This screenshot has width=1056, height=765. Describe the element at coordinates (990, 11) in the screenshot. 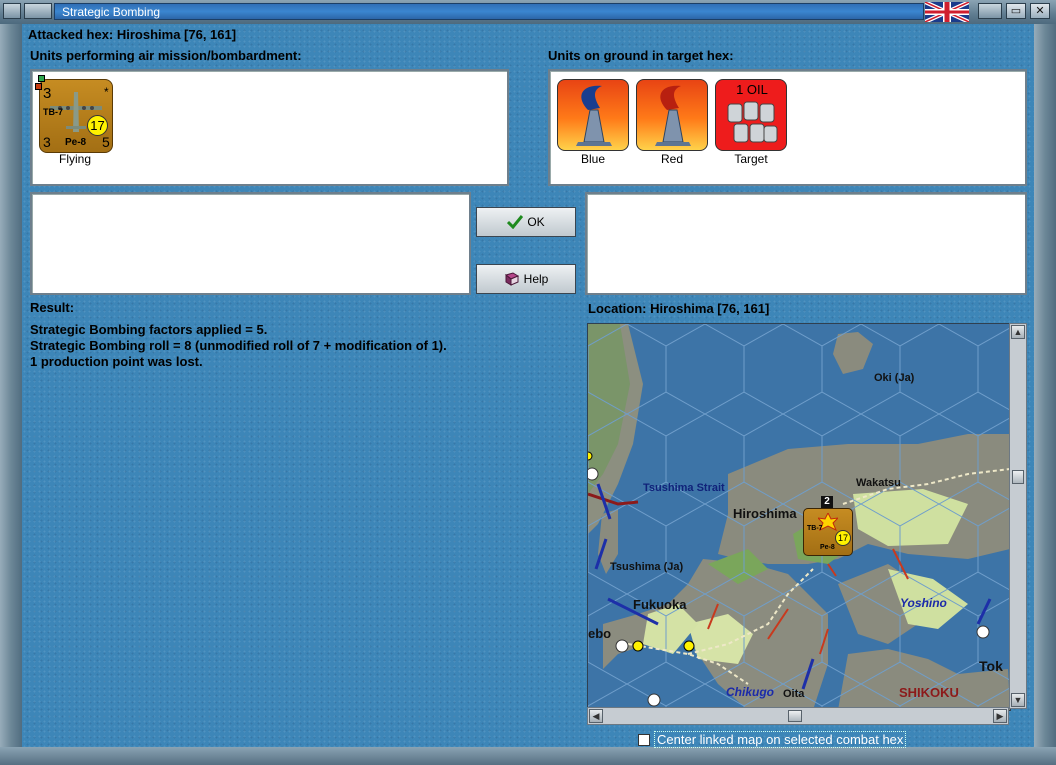

I see `title-grip-right` at that location.